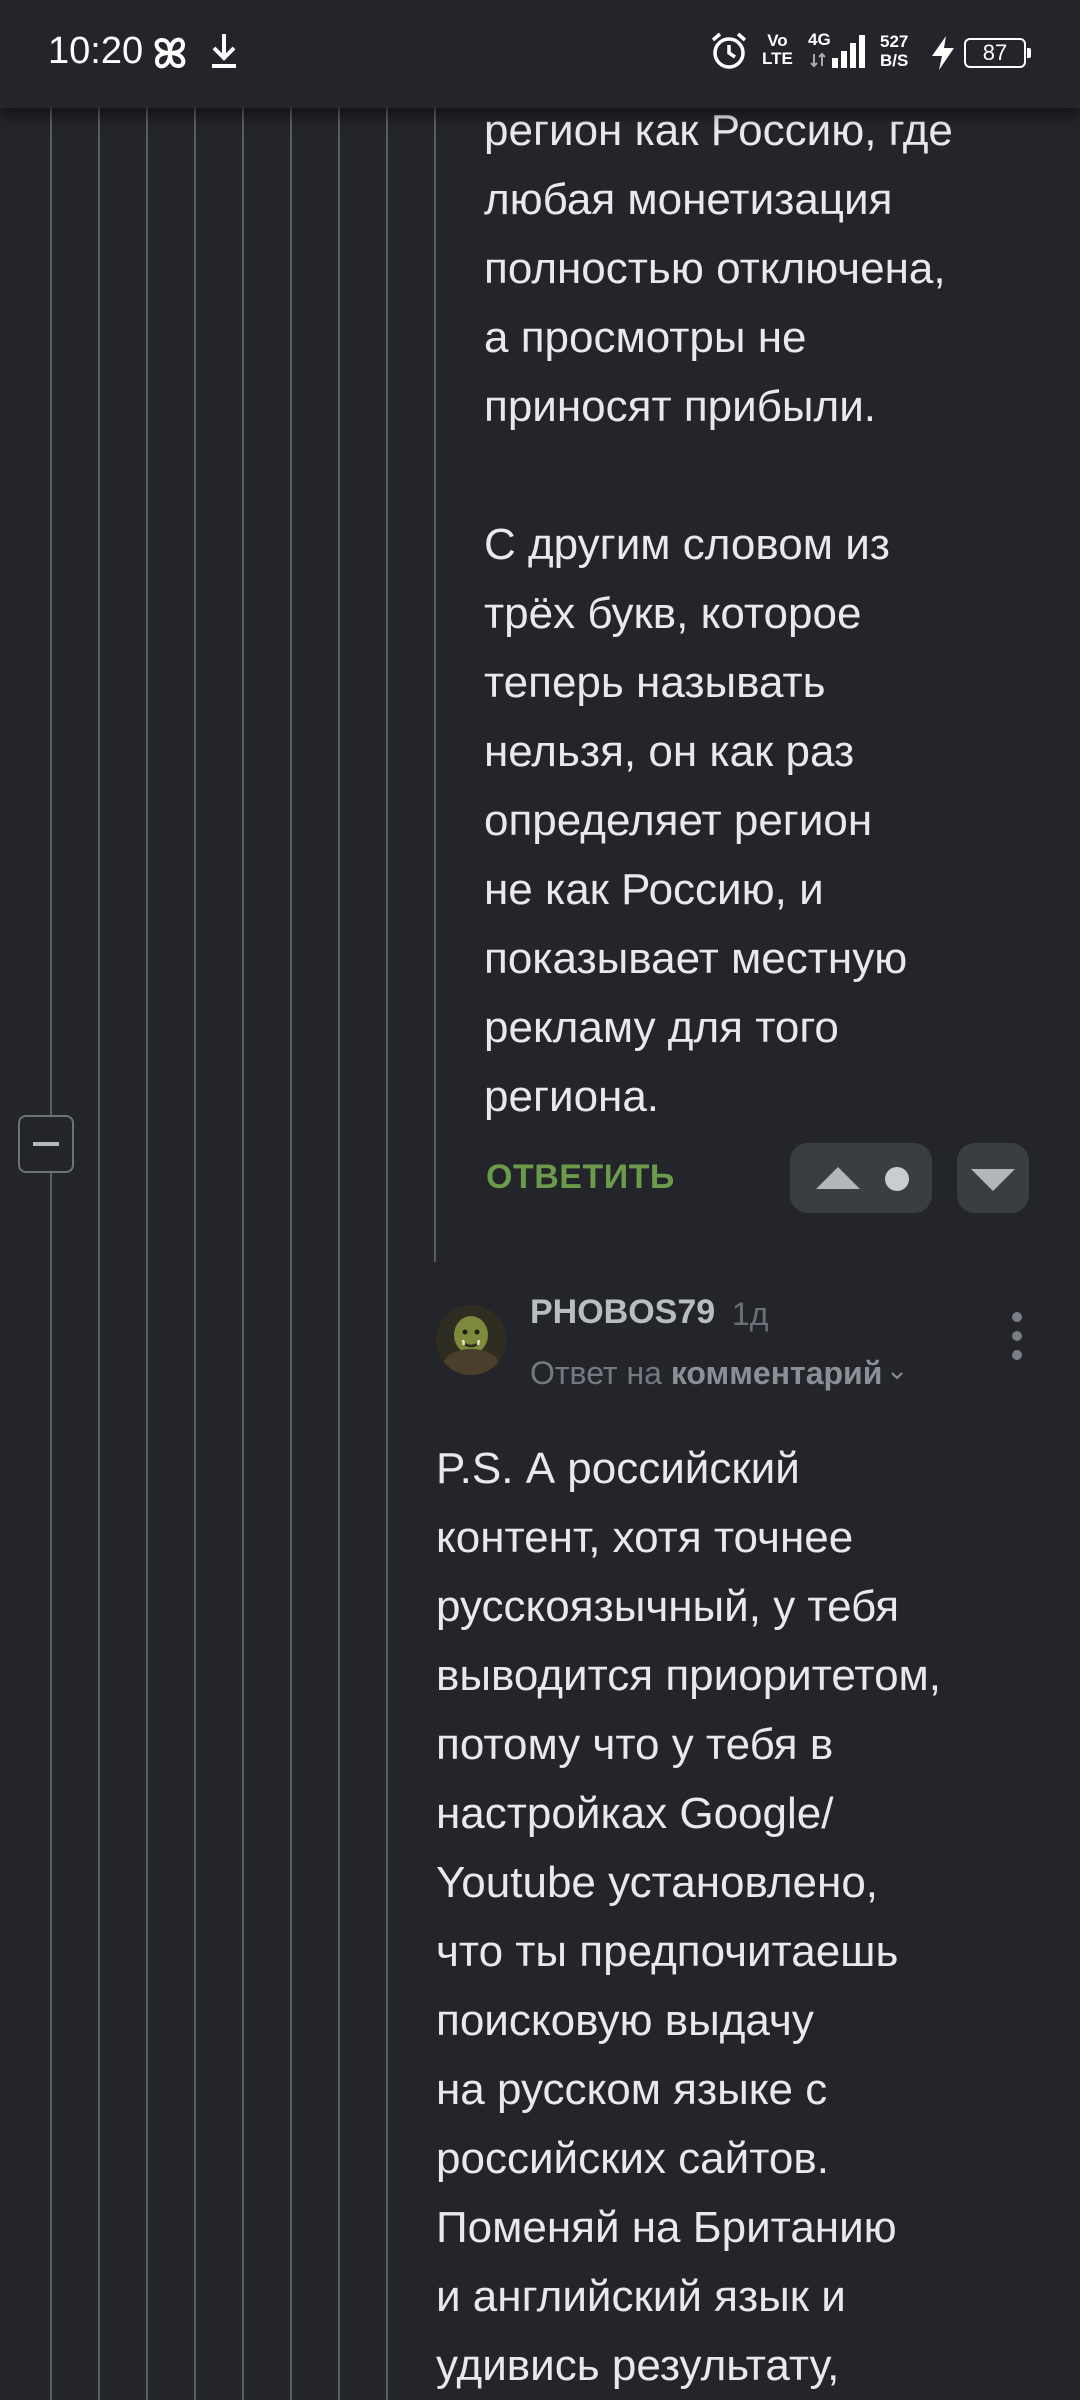  Describe the element at coordinates (838, 1178) in the screenshot. I see `upvote-icon` at that location.